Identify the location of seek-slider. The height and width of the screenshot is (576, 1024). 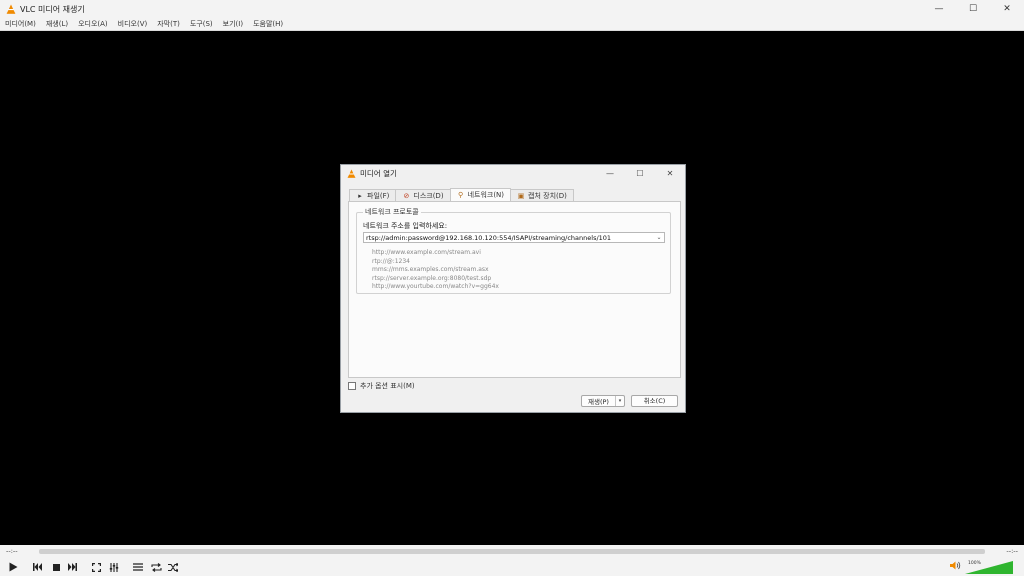
(512, 551).